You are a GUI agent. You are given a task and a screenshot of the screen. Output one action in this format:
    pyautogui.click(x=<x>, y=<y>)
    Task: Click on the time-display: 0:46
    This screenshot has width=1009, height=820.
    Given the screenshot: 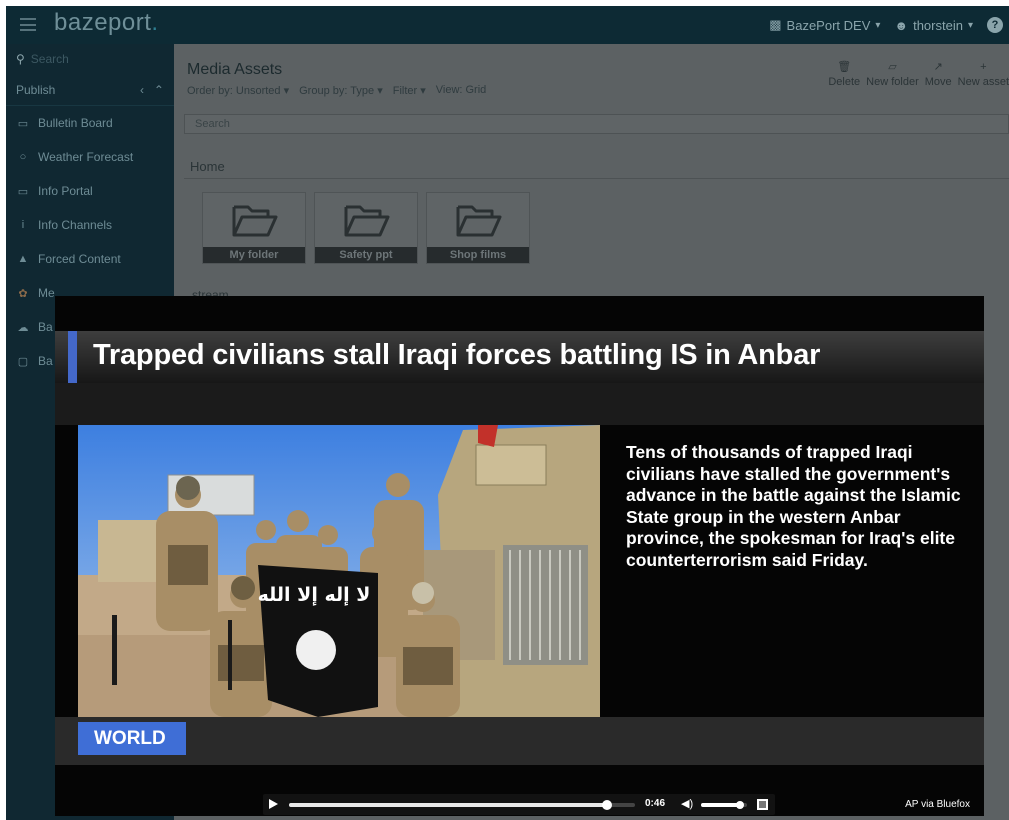 What is the action you would take?
    pyautogui.click(x=655, y=803)
    